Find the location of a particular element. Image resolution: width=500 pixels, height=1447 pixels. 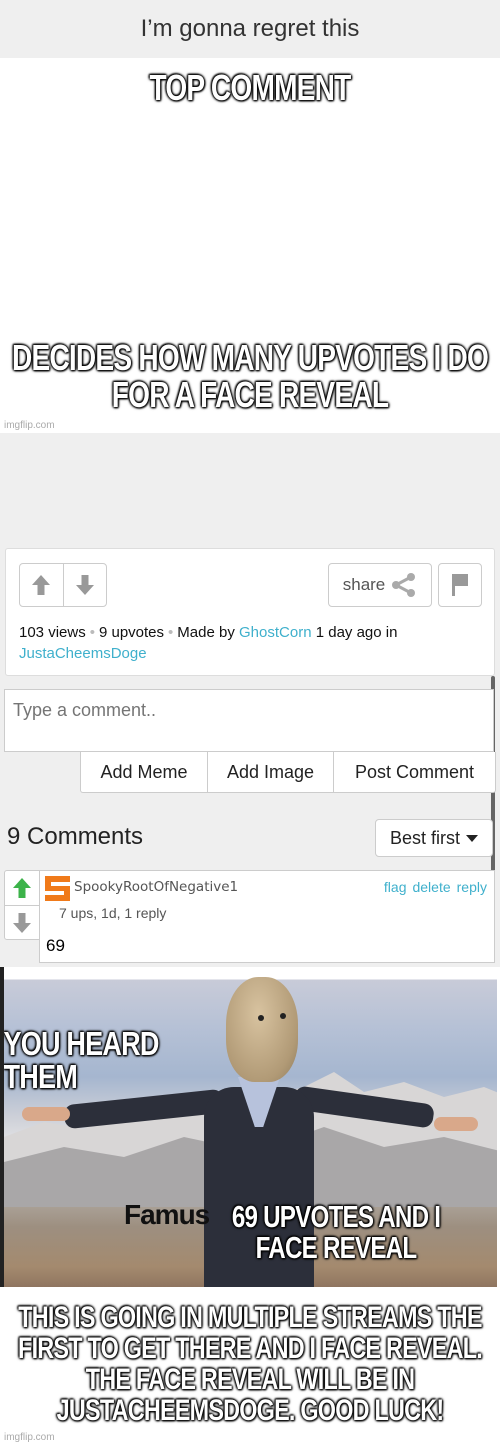

made-by-label: Made by is located at coordinates (206, 632).